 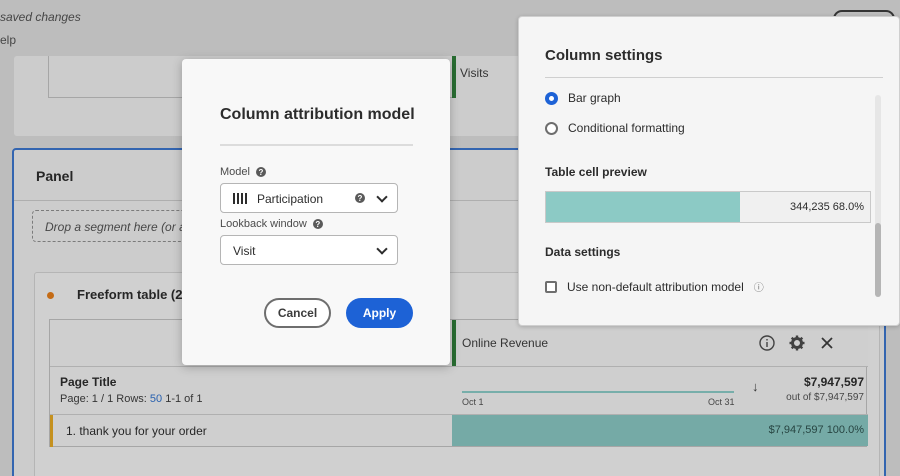 I want to click on table-cell-preview: 344,235 68.0%, so click(x=708, y=207).